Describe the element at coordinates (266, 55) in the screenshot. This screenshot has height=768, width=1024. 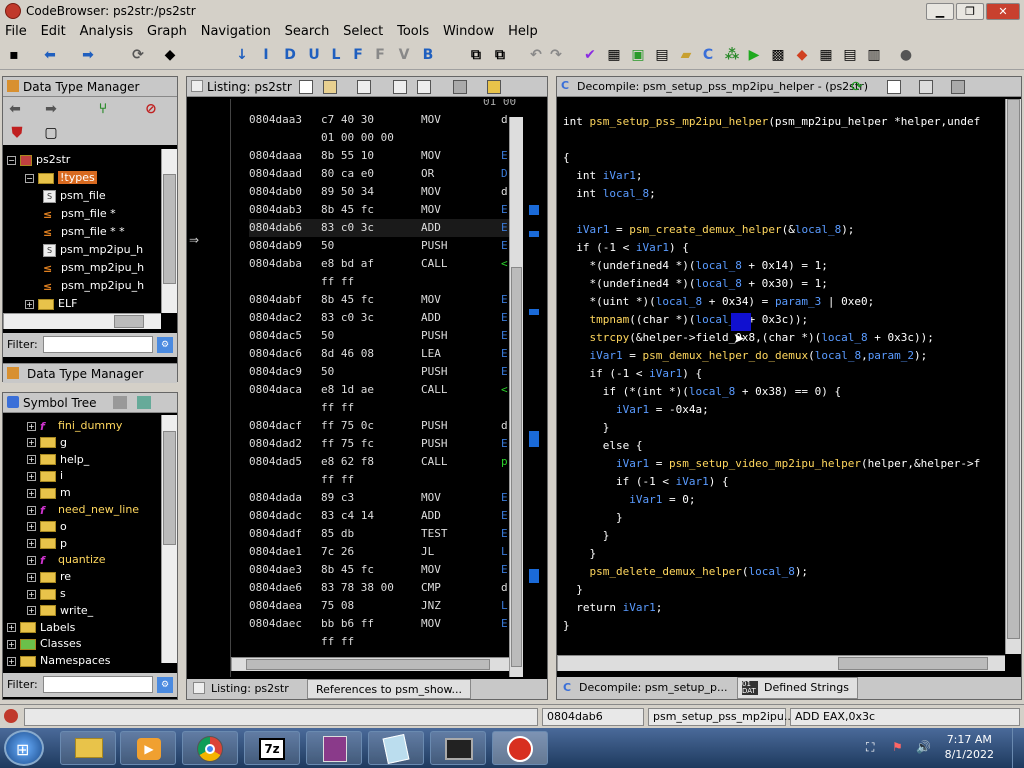
I see `nav-instruction-icon: I` at that location.